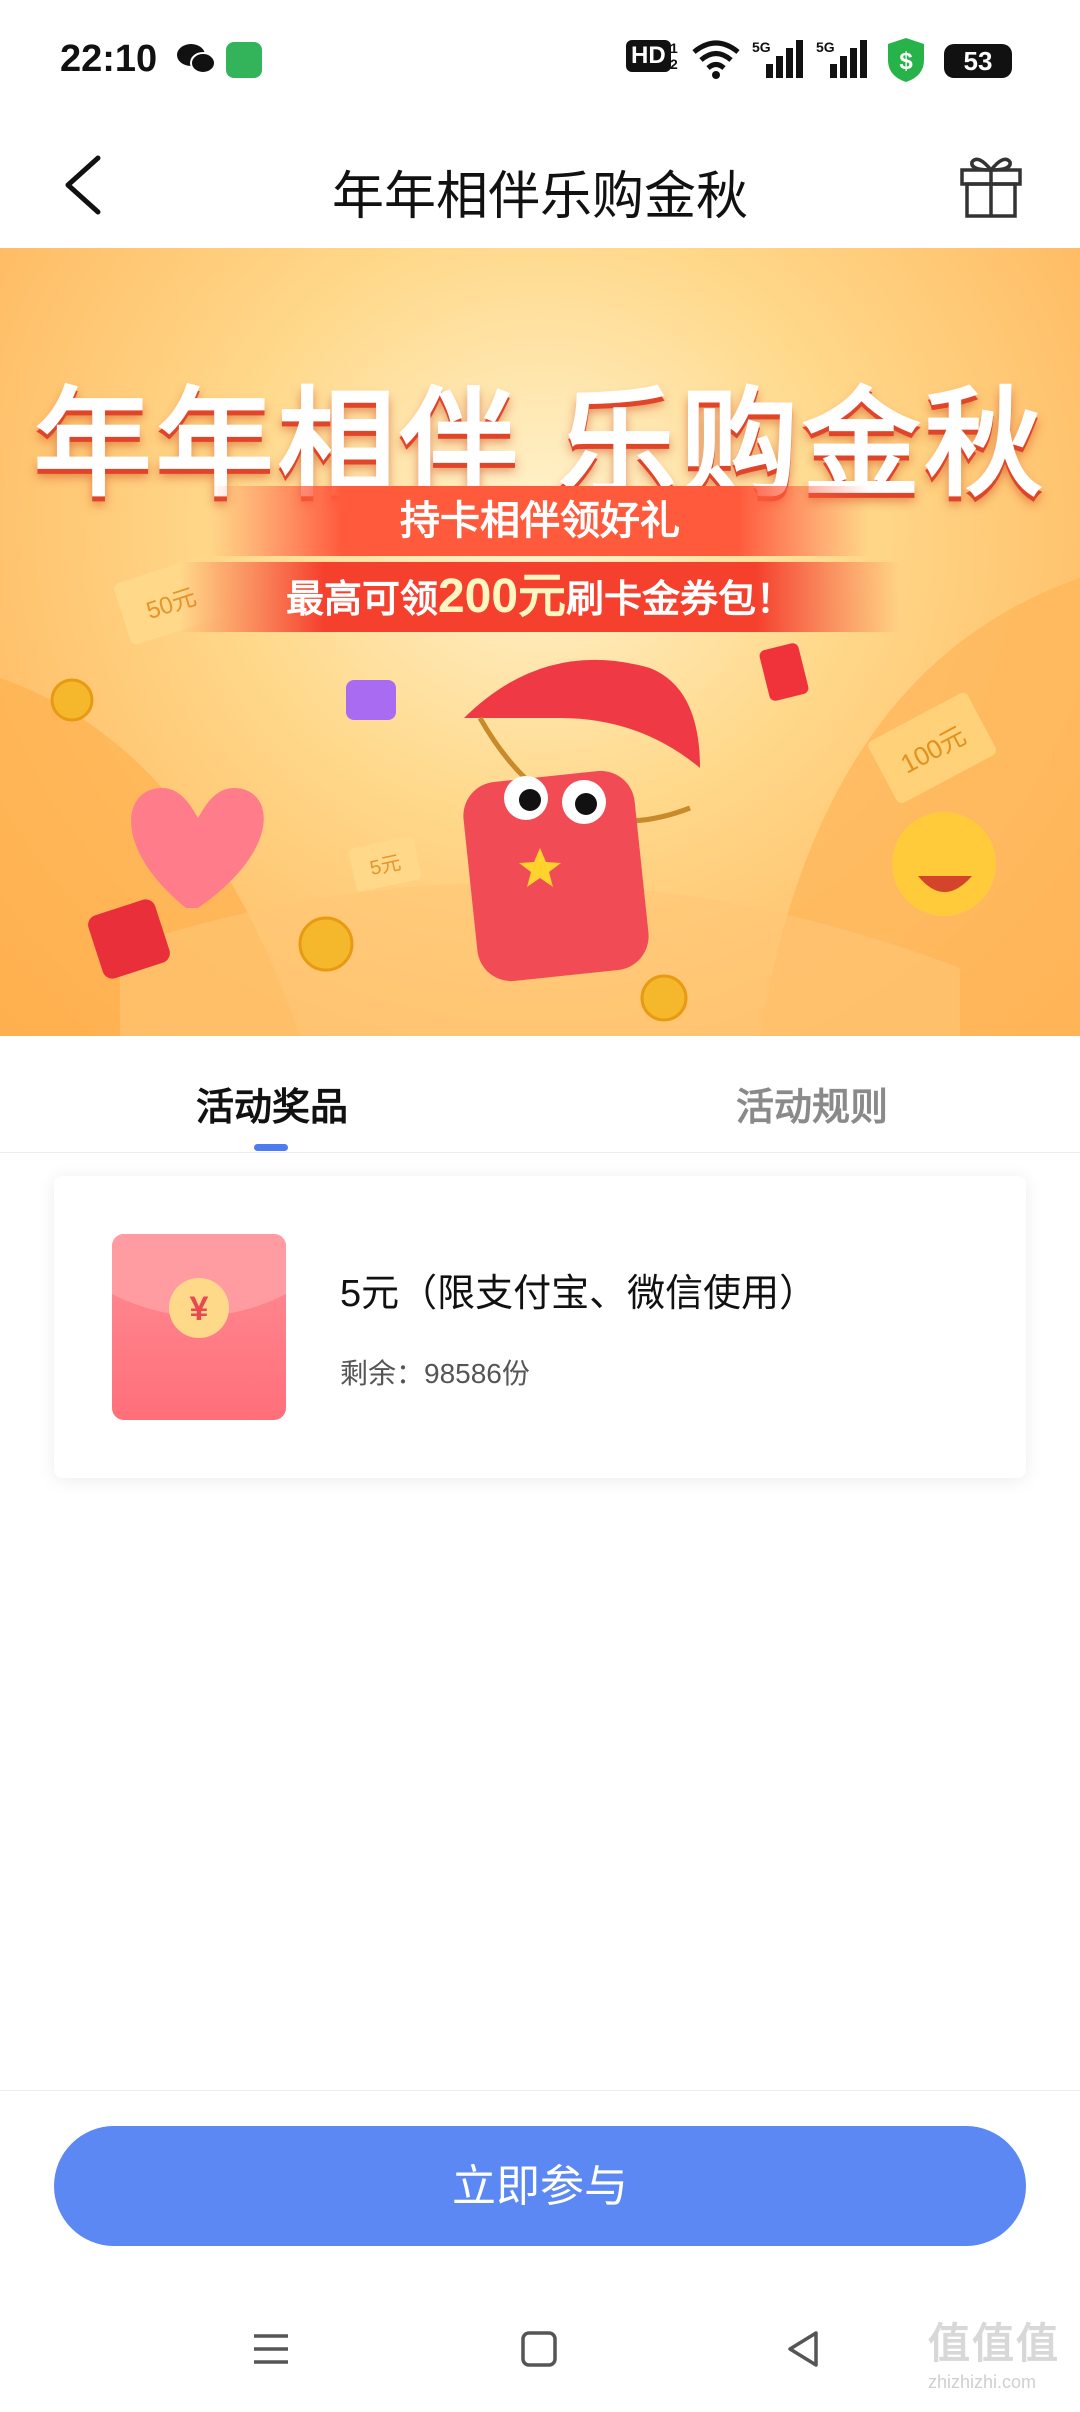 This screenshot has width=1080, height=2412. Describe the element at coordinates (579, 1294) in the screenshot. I see `prize-name: 5元（限支付宝、微信使用）` at that location.